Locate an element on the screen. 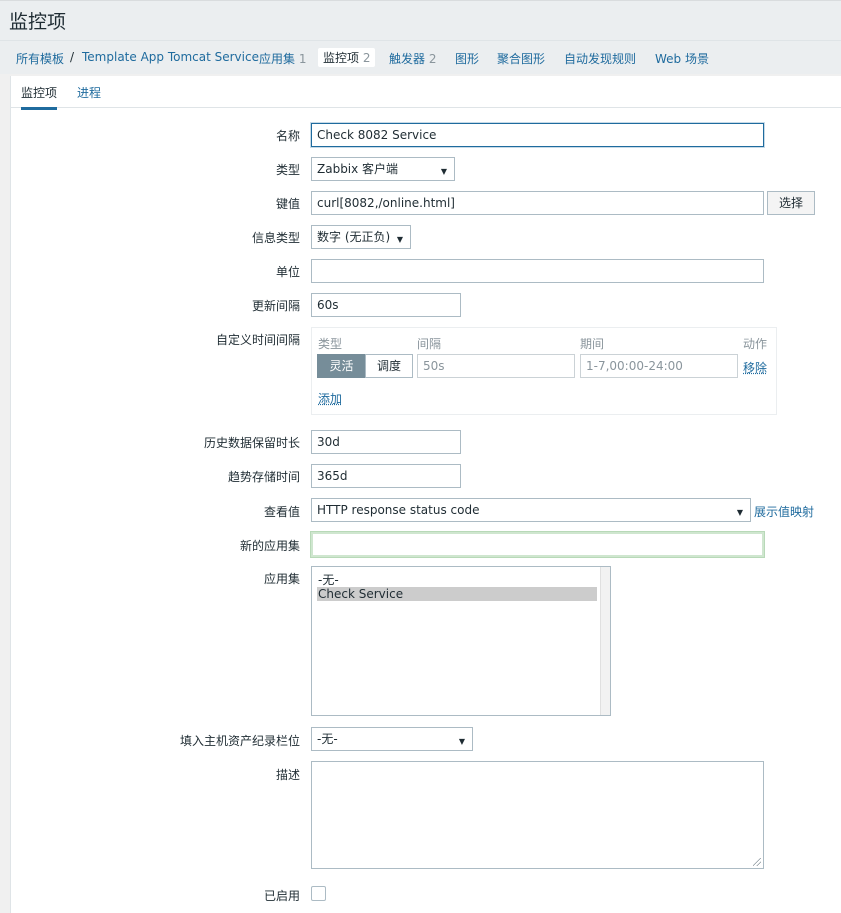 This screenshot has width=841, height=913. applications-label: 应用集 is located at coordinates (281, 579).